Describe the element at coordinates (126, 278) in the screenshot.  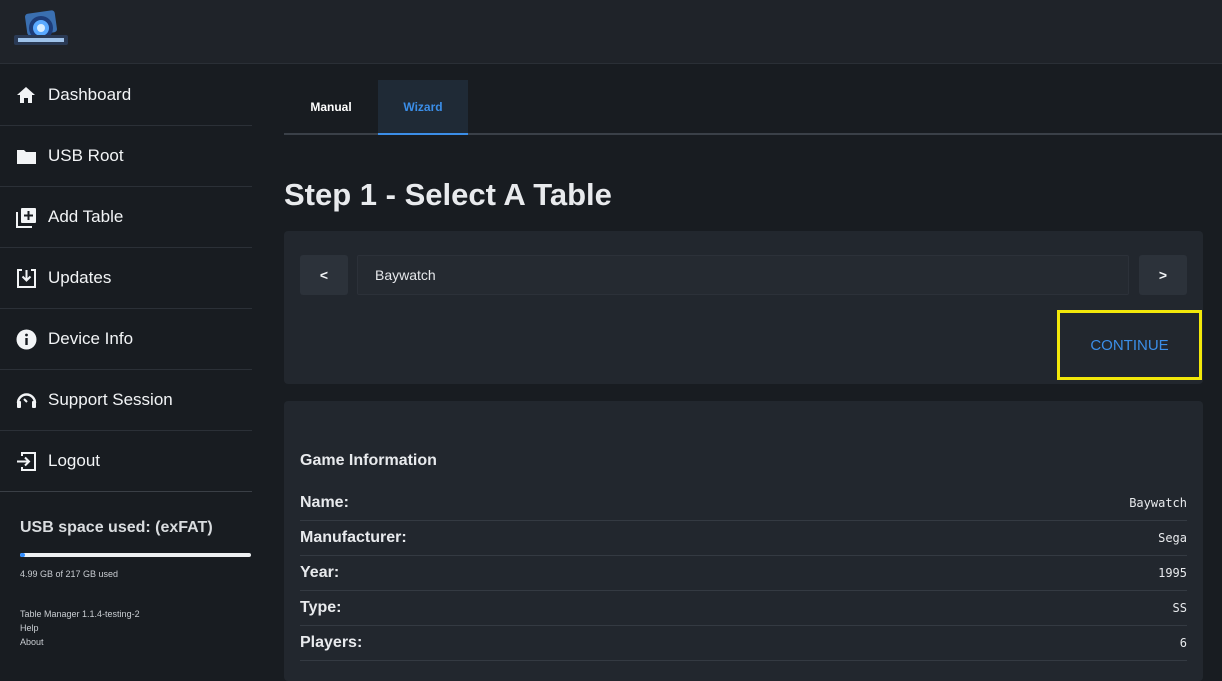
I see `sidebar-item-updates: Updates` at that location.